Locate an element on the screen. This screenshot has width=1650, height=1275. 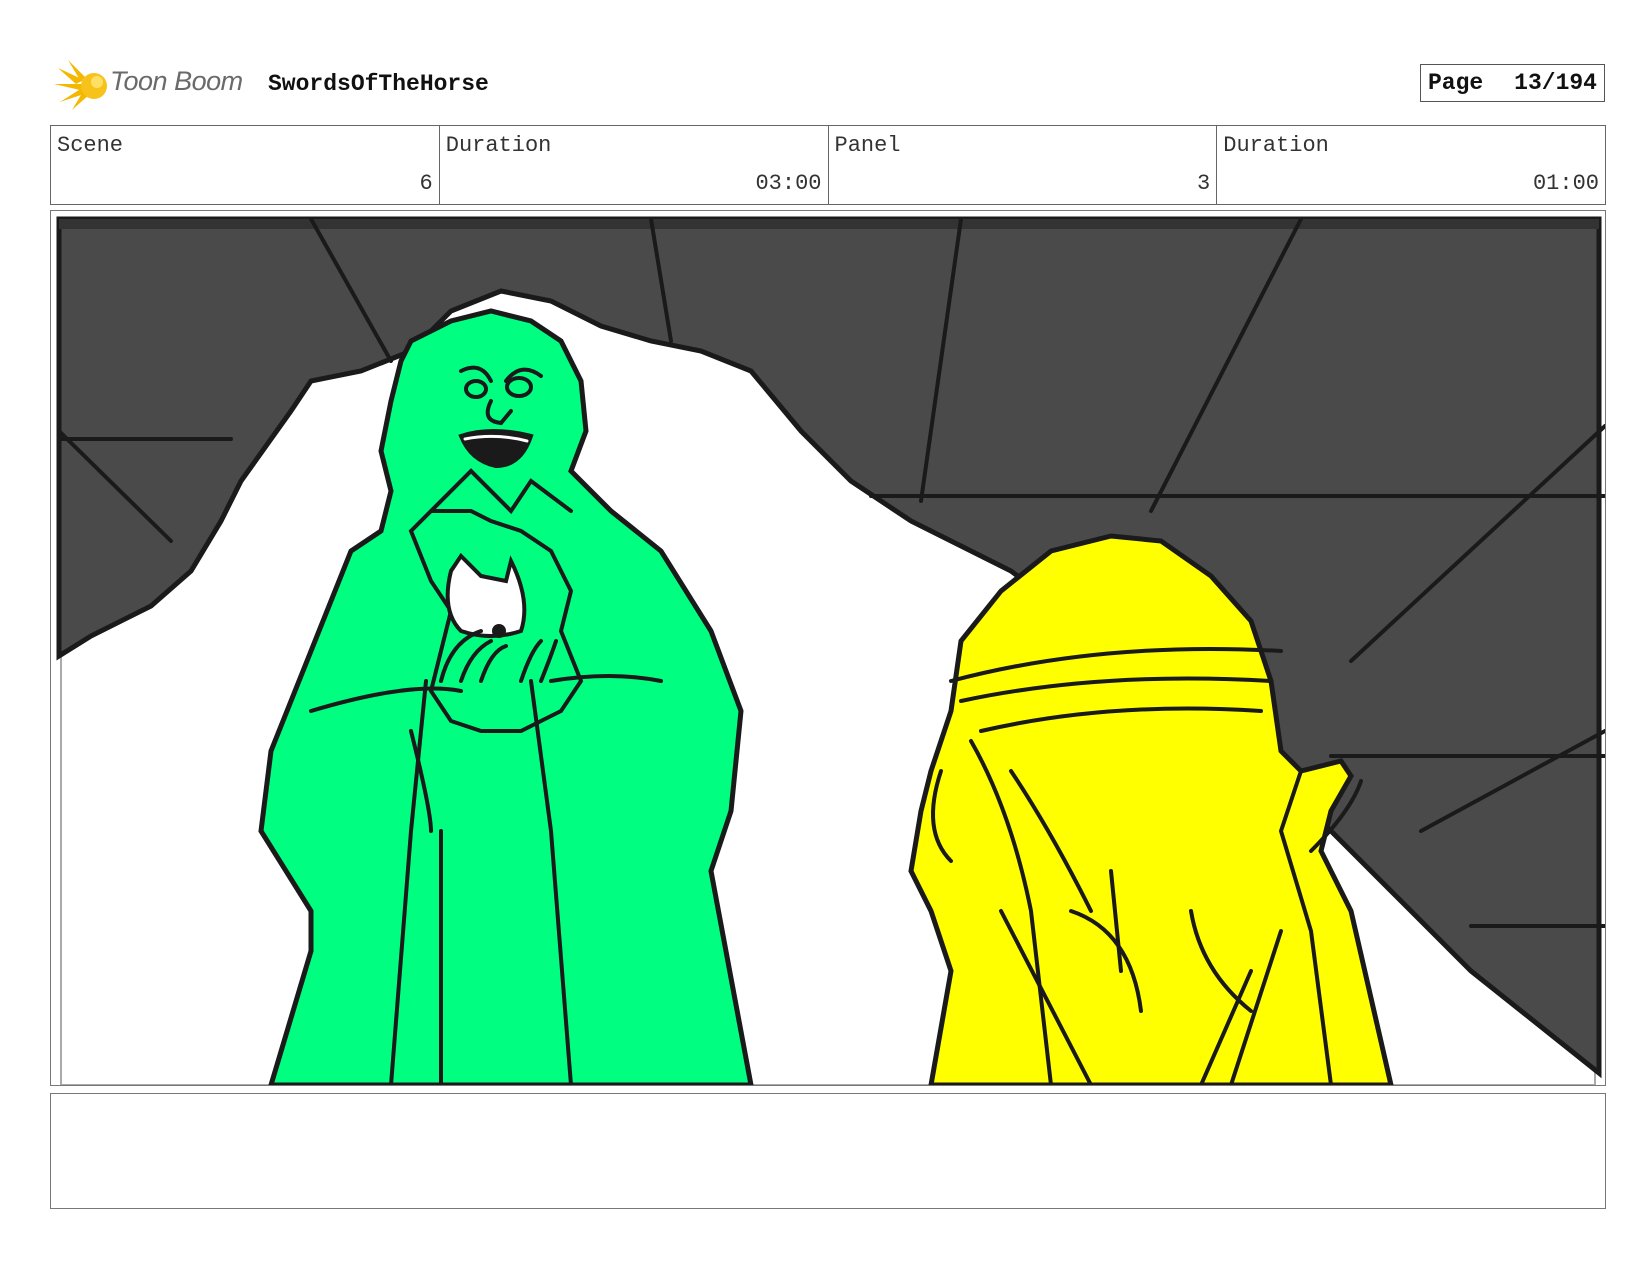
panel-duration-label: Duration is located at coordinates (1276, 145).